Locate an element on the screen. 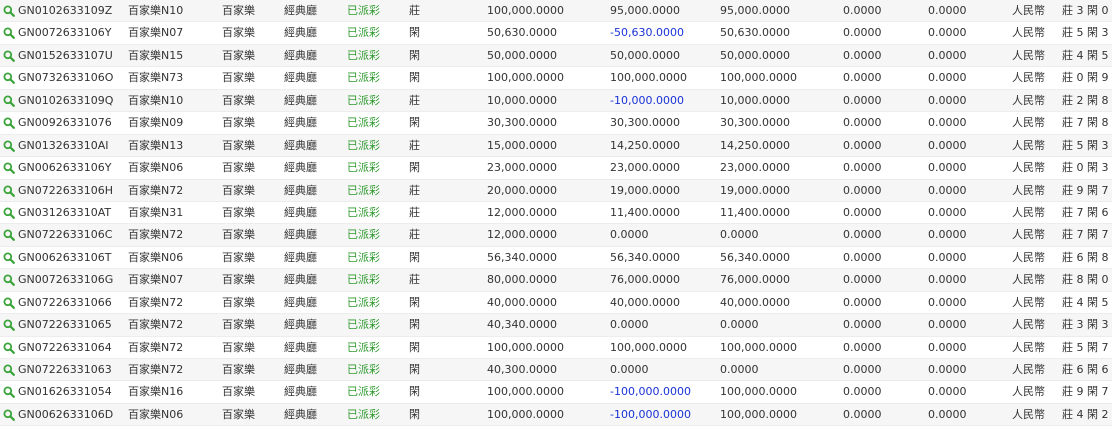 This screenshot has width=1112, height=426. valid-bet-amount: 50,630.0000 is located at coordinates (755, 33).